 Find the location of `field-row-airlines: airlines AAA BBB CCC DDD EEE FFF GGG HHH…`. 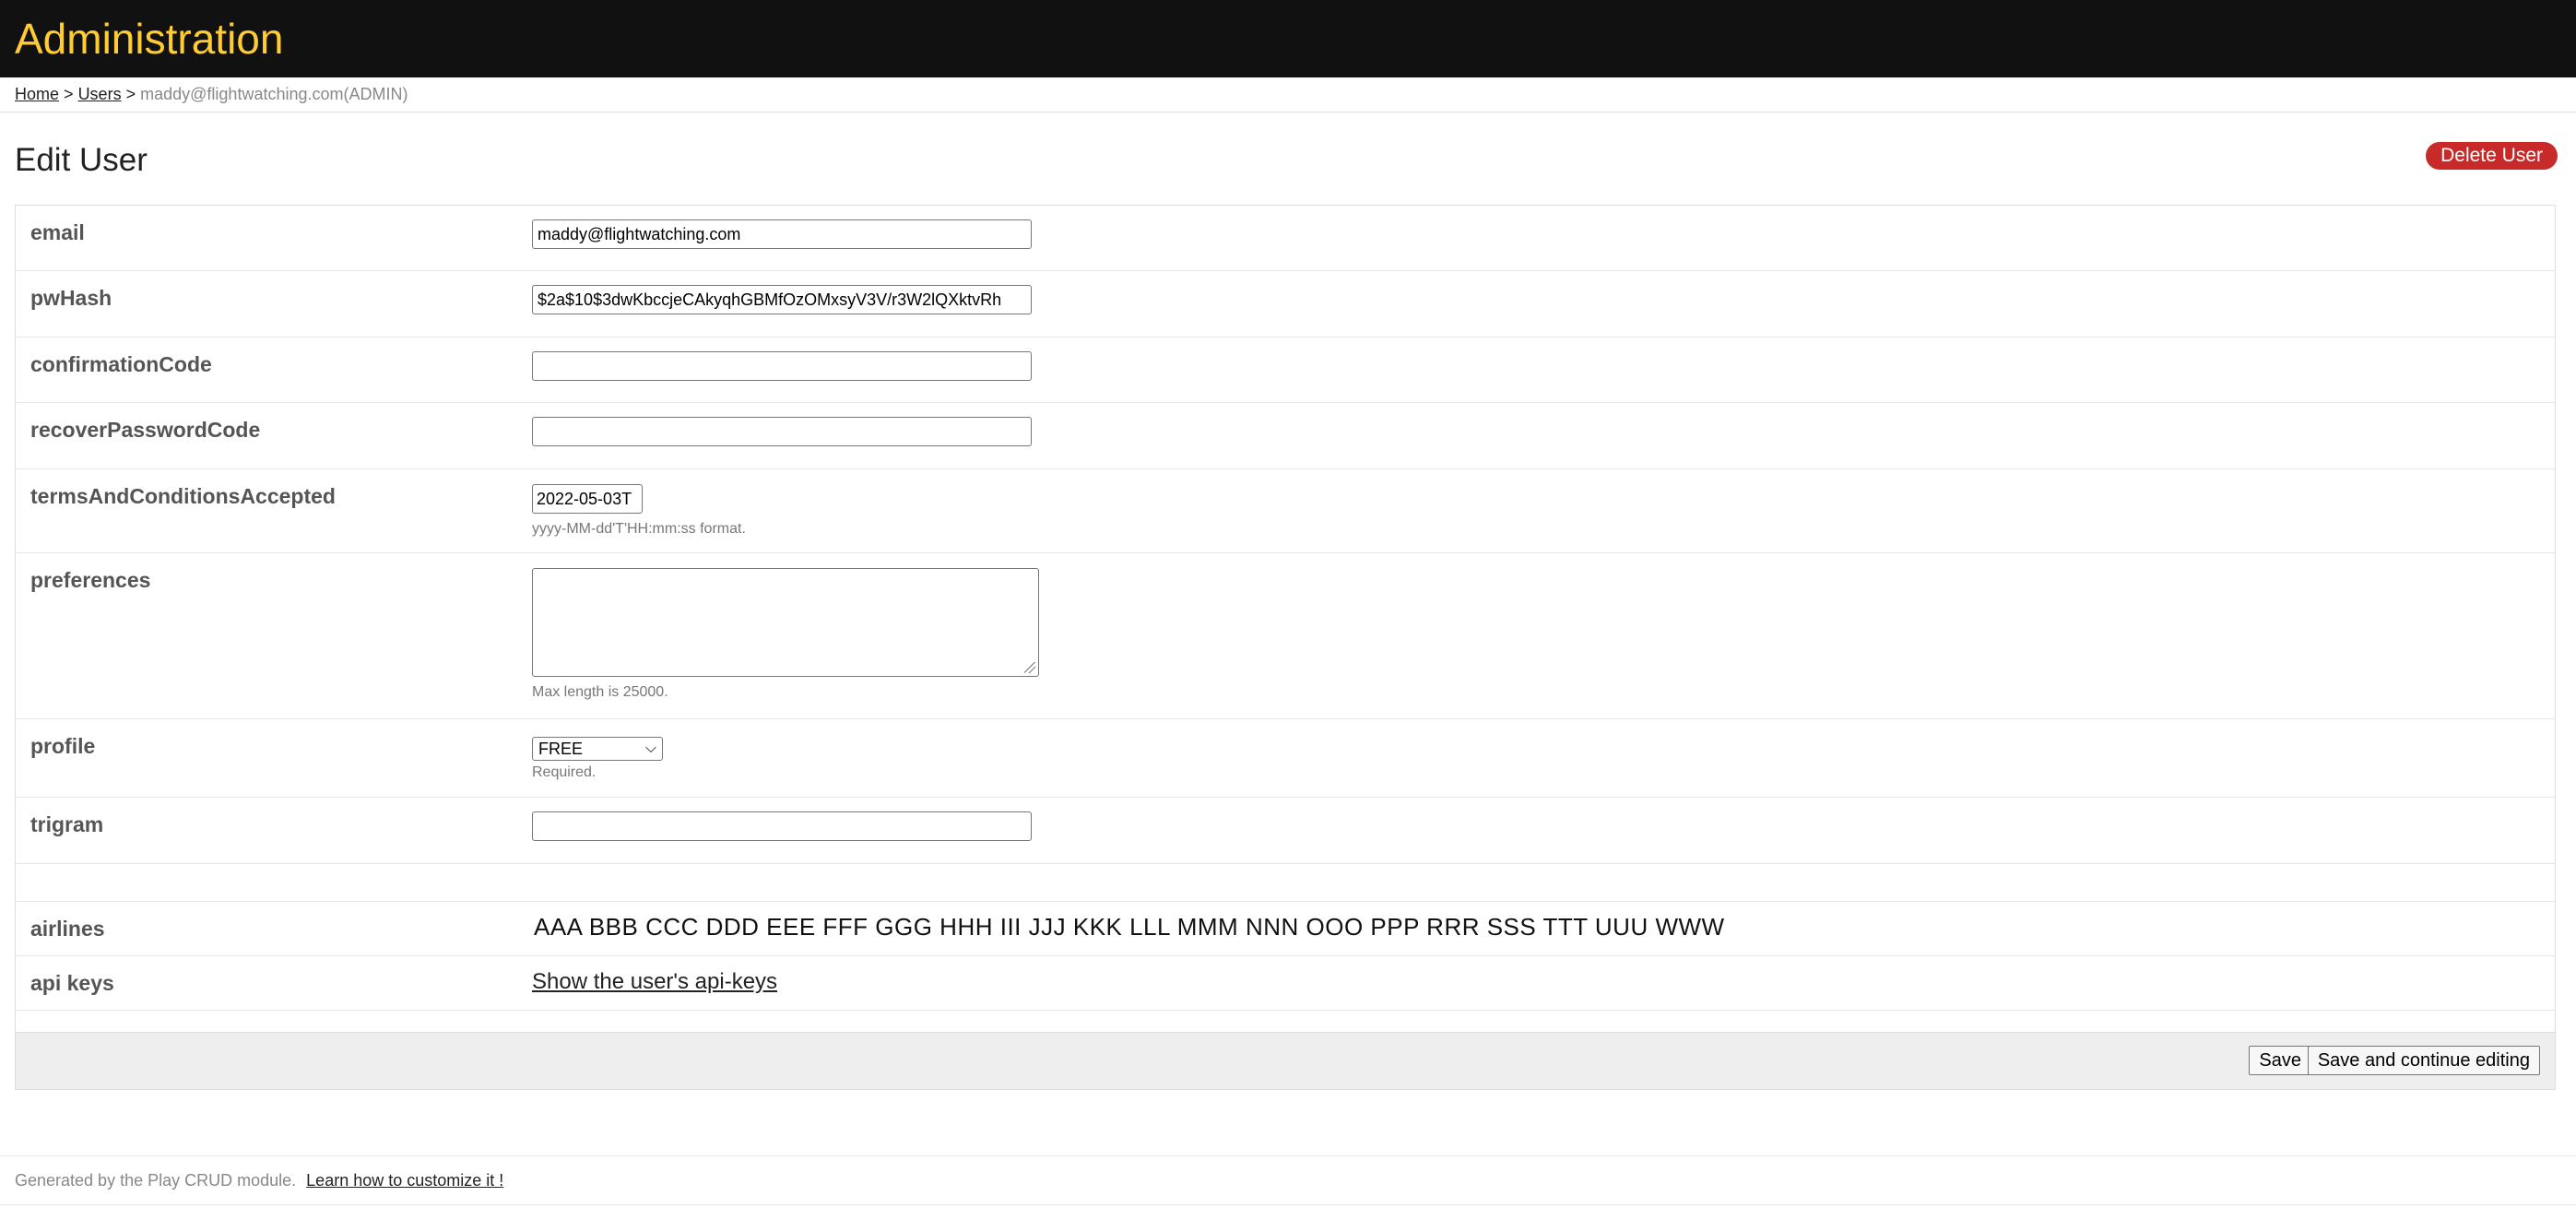

field-row-airlines: airlines AAA BBB CCC DDD EEE FFF GGG HHH… is located at coordinates (1285, 929).